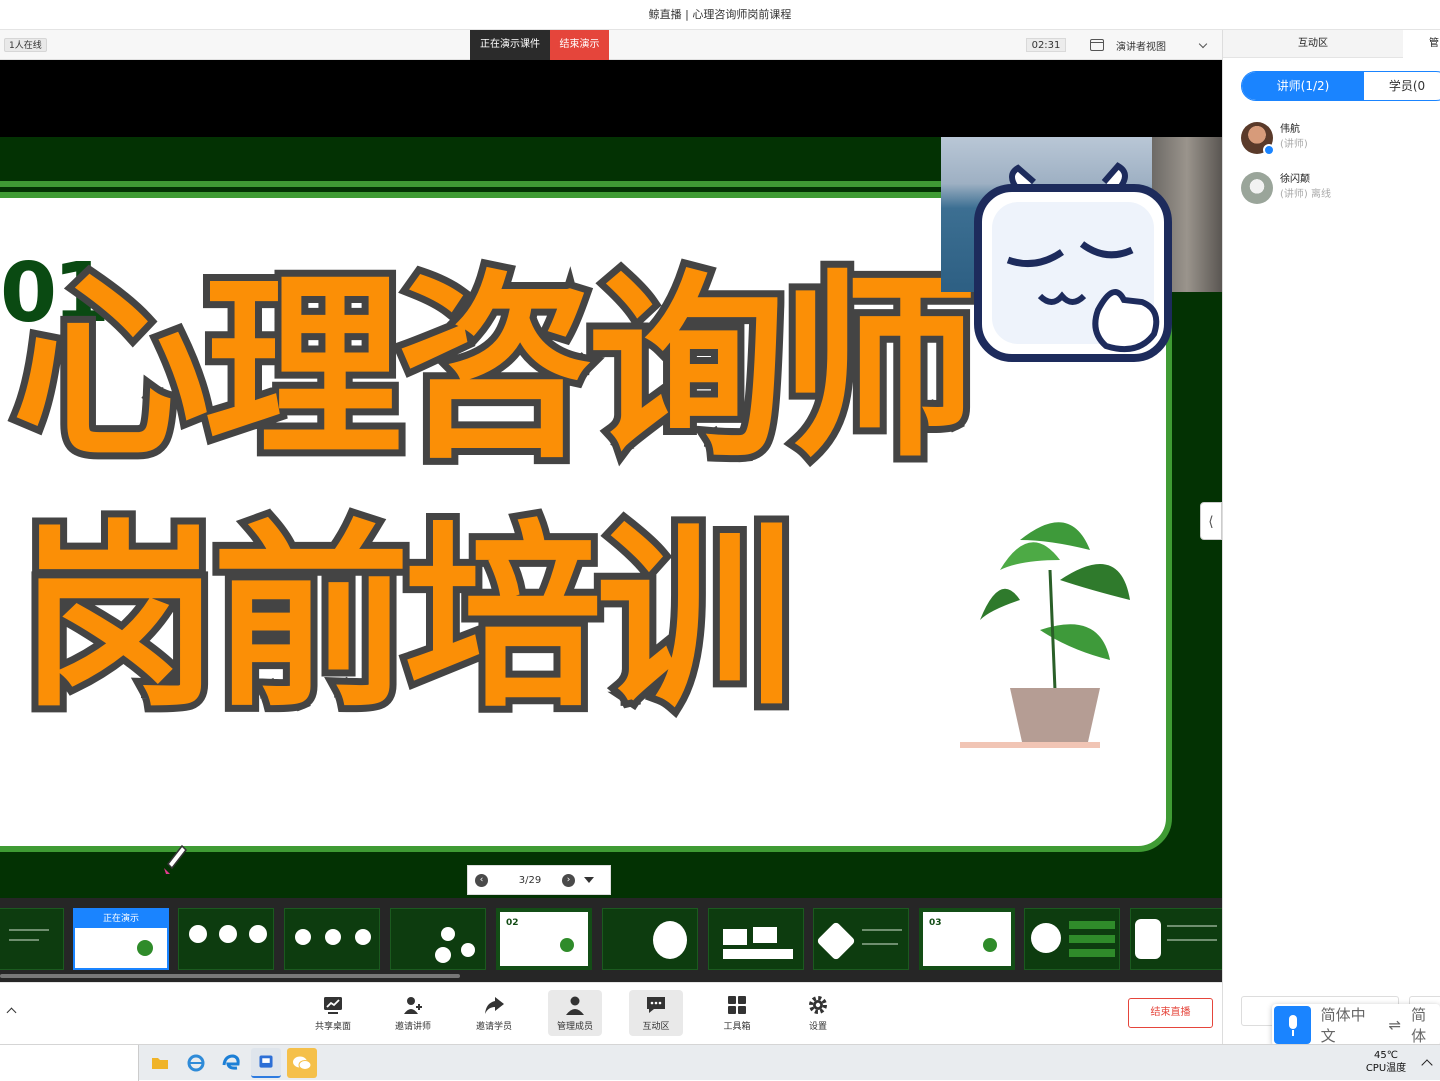  I want to click on sticker-title-line2: 岗前培训, so click(407, 618).